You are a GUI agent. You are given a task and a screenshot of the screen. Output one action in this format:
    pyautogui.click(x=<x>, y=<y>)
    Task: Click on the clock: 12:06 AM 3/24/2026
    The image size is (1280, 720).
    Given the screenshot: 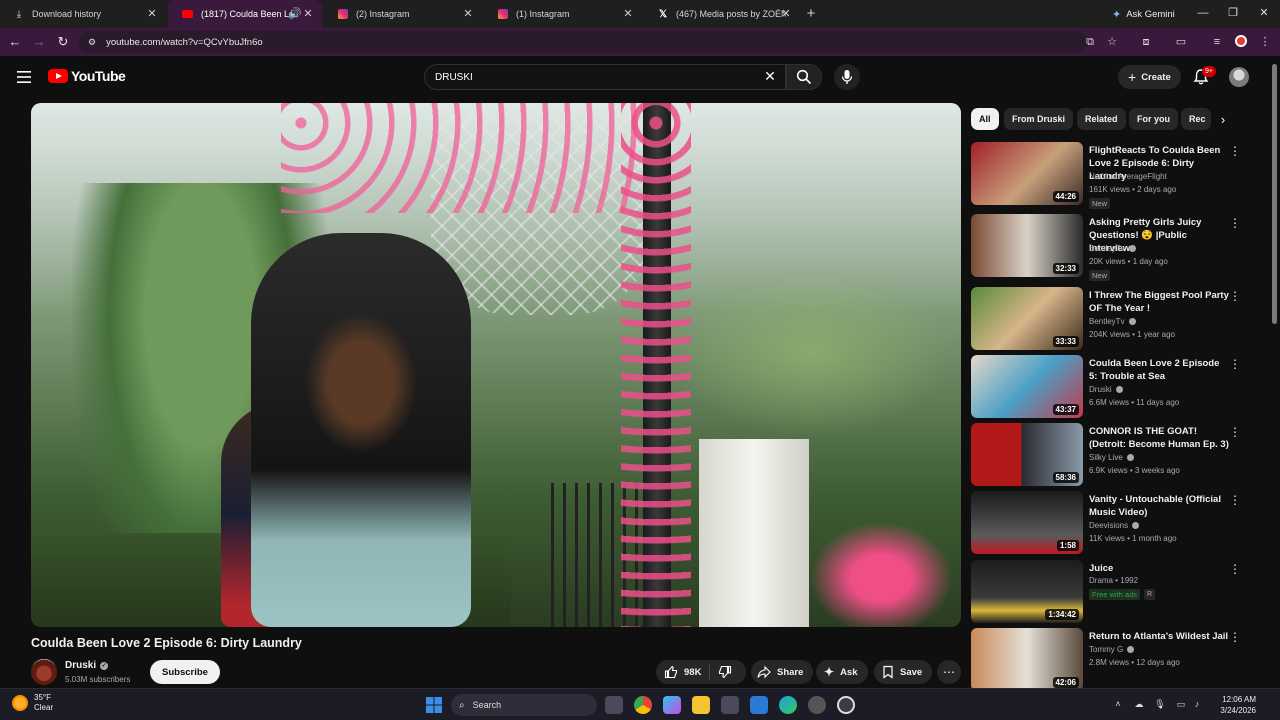 What is the action you would take?
    pyautogui.click(x=1231, y=705)
    